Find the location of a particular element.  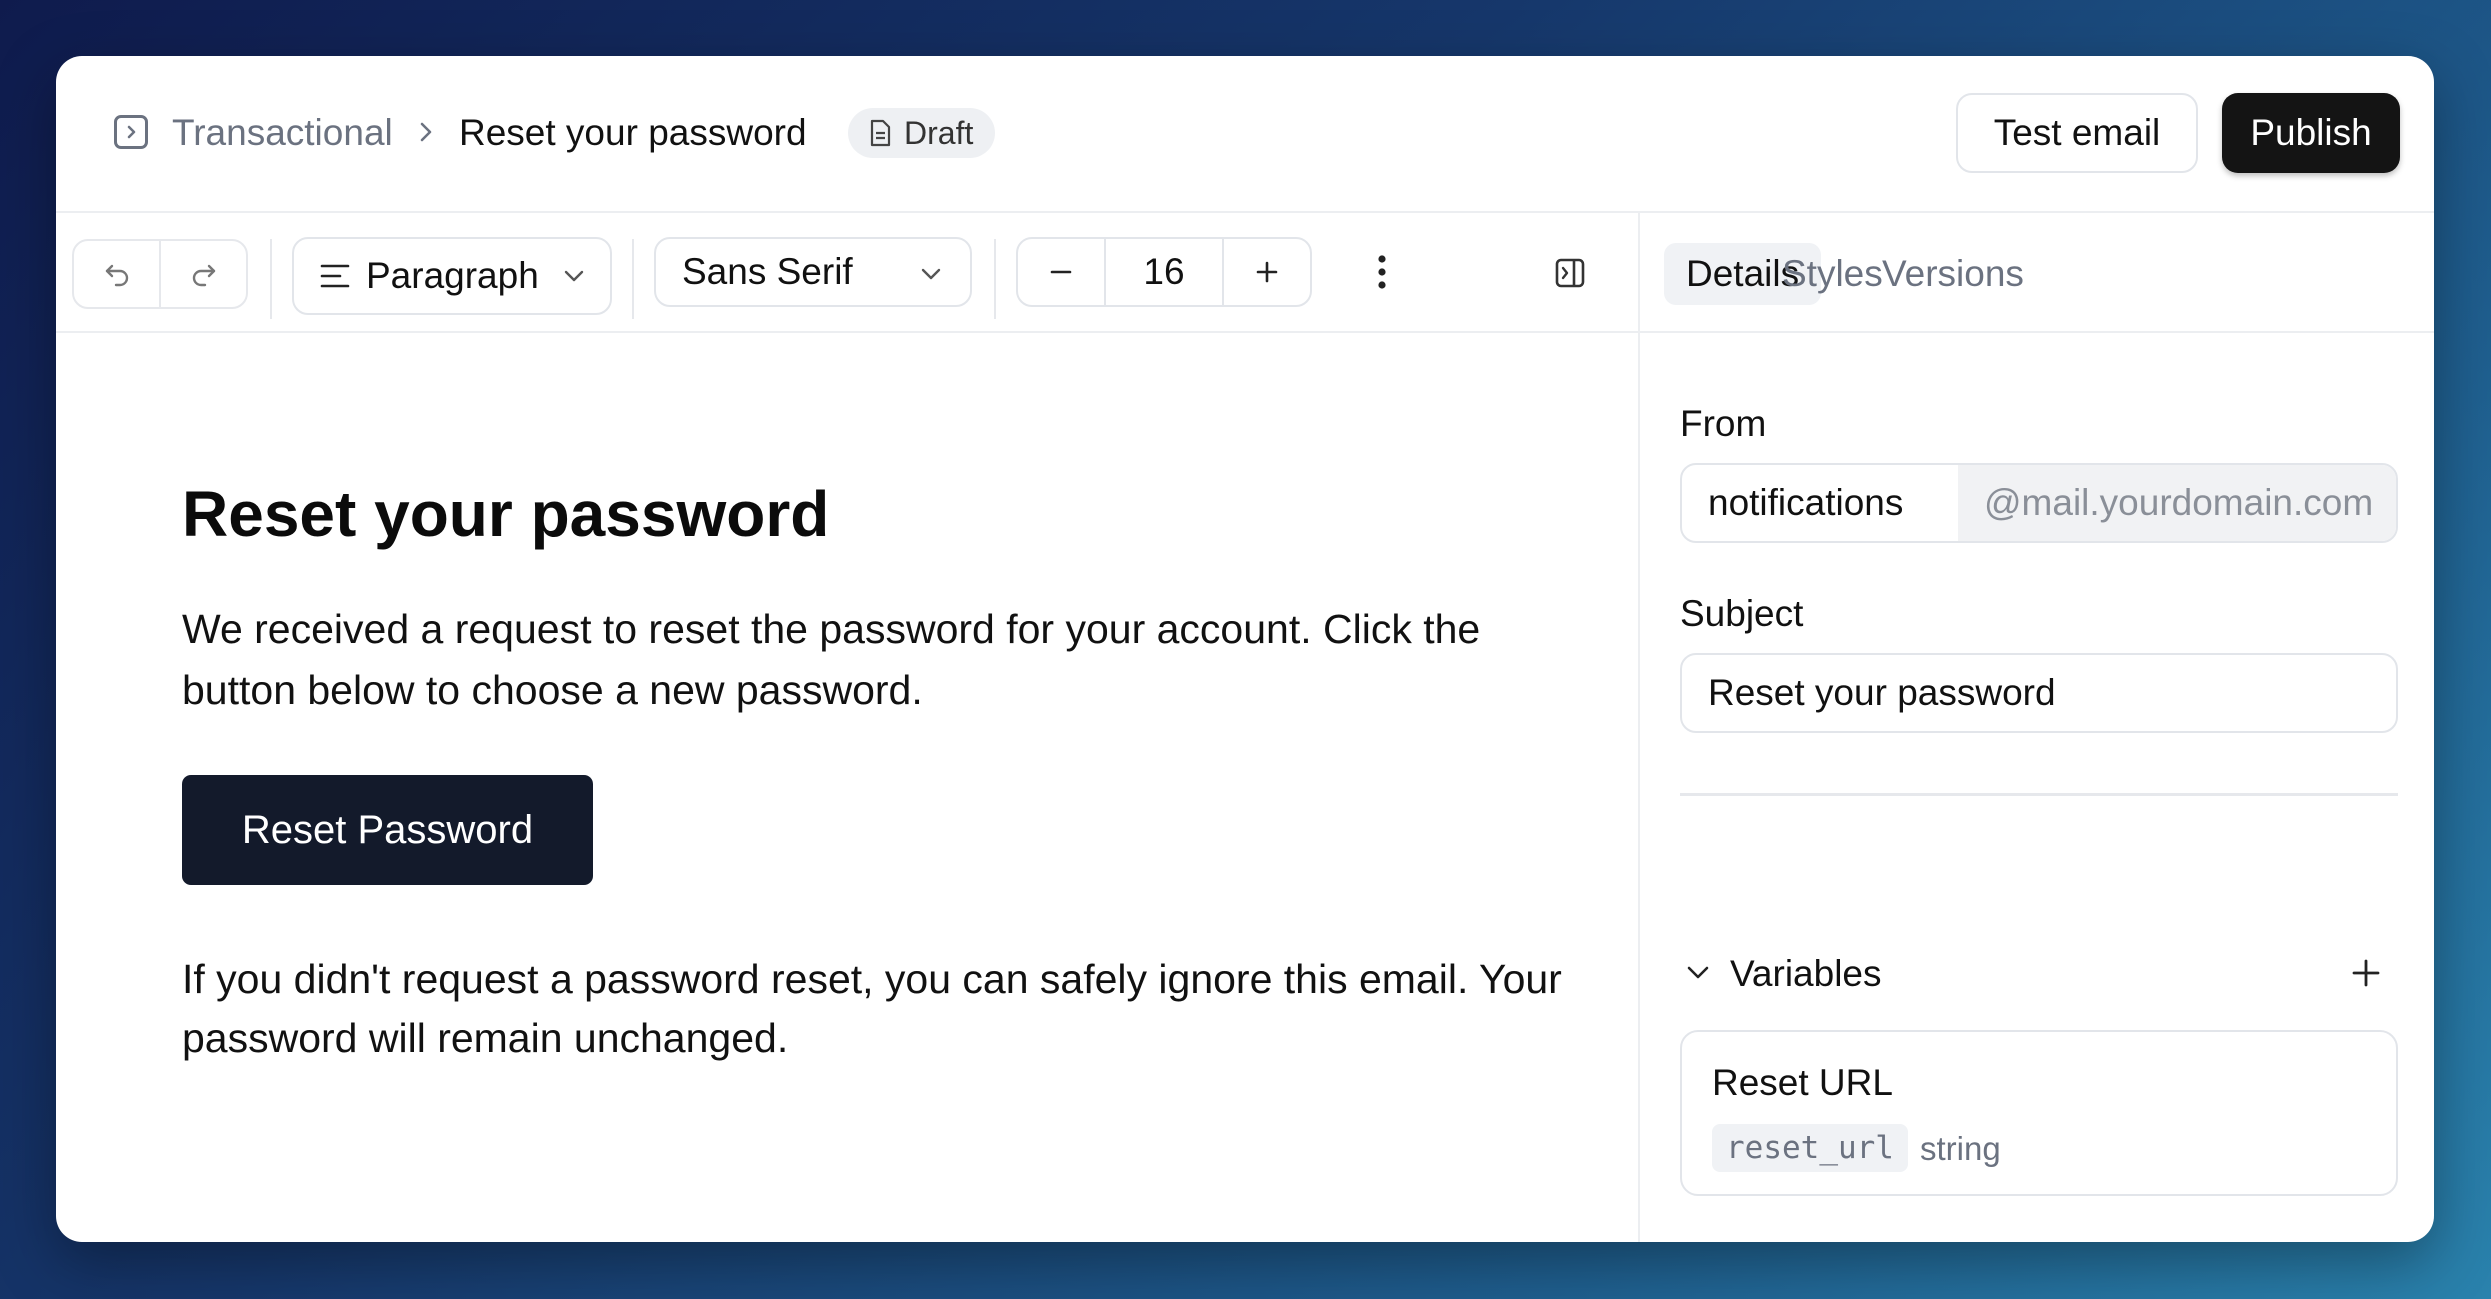

from-domain-suffix: @mail.yourdomain.com is located at coordinates (2177, 503).